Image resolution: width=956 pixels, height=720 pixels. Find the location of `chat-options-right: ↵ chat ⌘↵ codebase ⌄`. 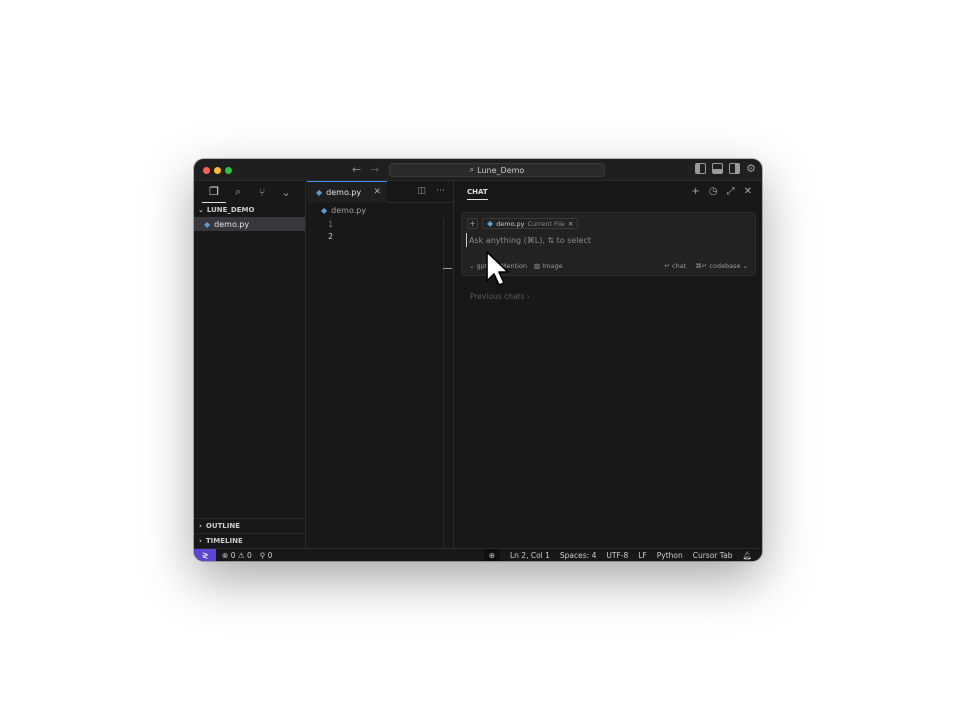

chat-options-right: ↵ chat ⌘↵ codebase ⌄ is located at coordinates (706, 266).